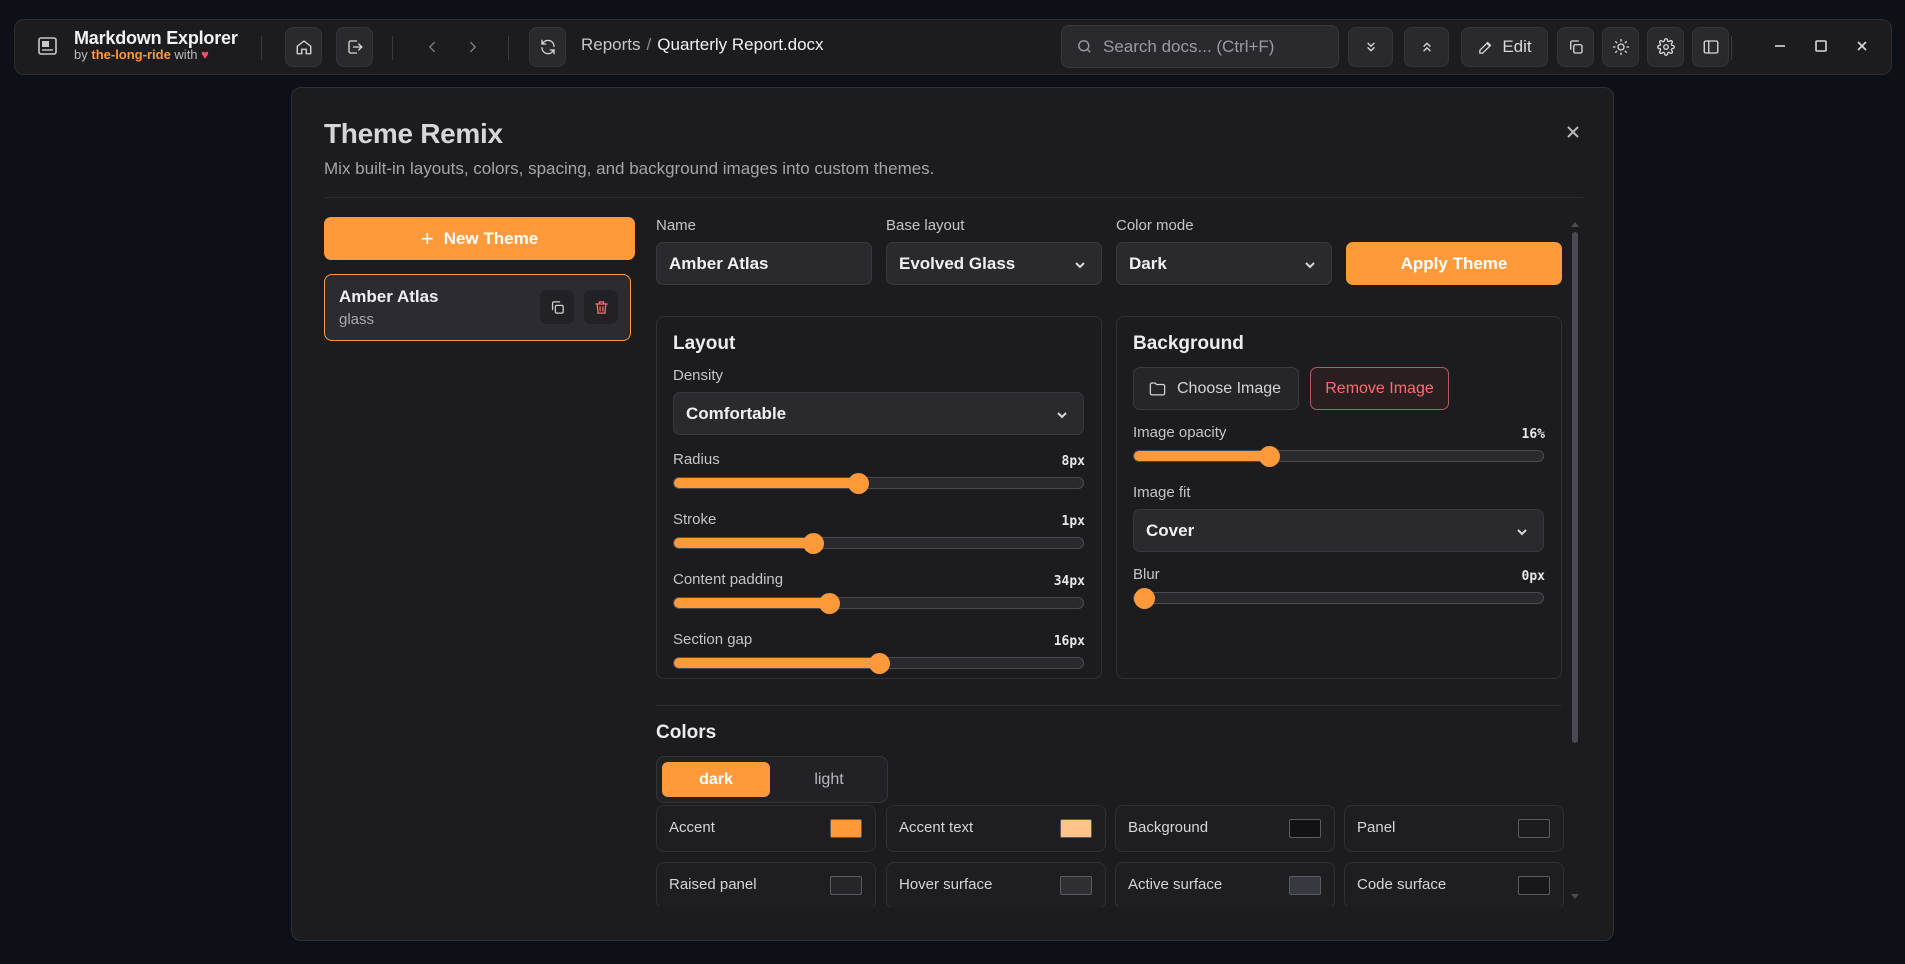  What do you see at coordinates (766, 884) in the screenshot?
I see `color-swatch-raised-panel: Raised panel` at bounding box center [766, 884].